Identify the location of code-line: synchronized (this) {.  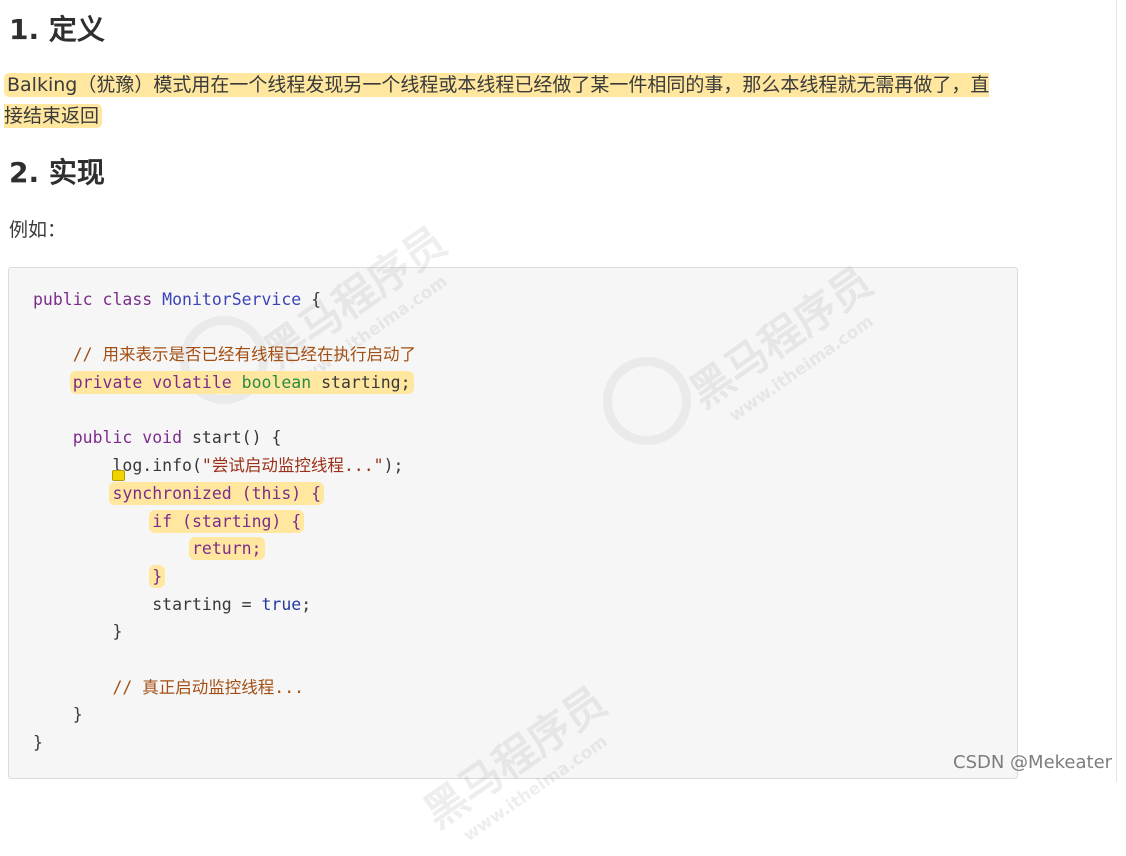
(224, 494).